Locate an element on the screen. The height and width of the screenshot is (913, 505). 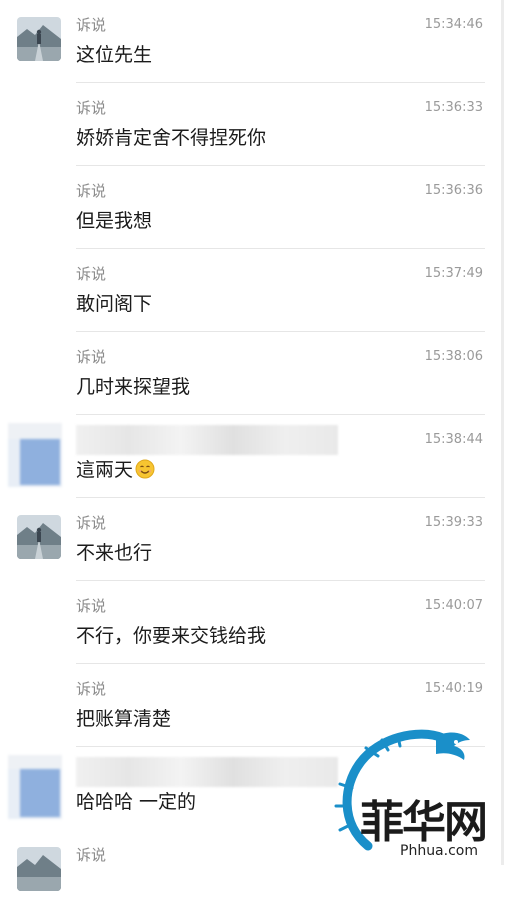
list-item: 诉说 15:34:46 这位先生 is located at coordinates (252, 41).